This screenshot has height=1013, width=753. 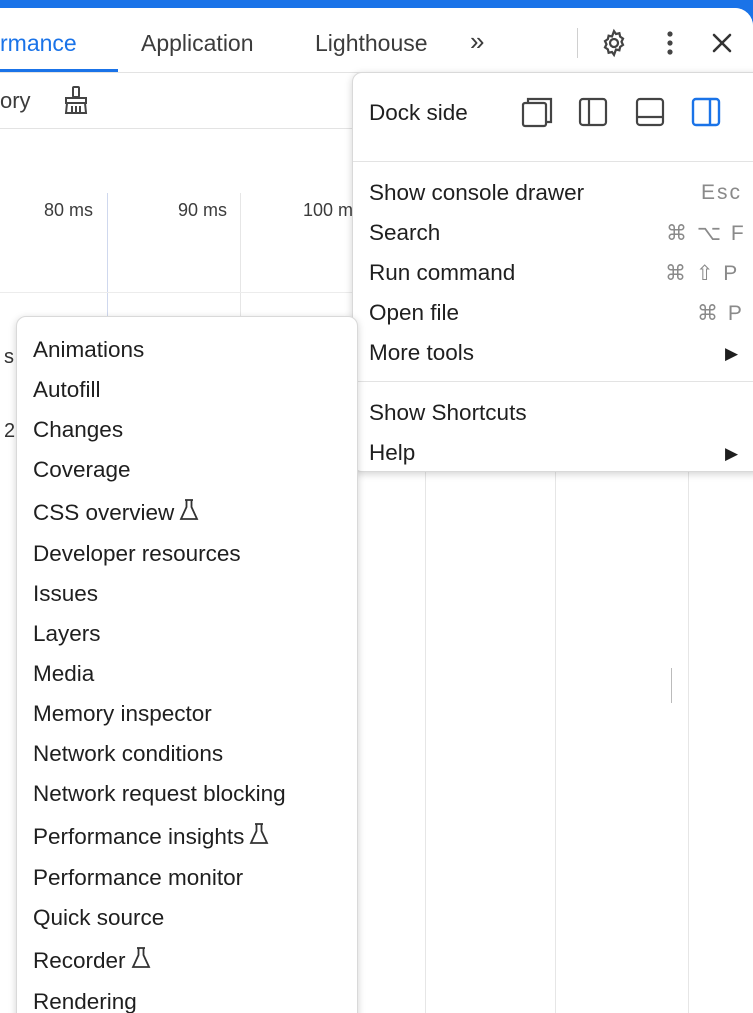 What do you see at coordinates (78, 430) in the screenshot?
I see `menu-item-changes: Changes` at bounding box center [78, 430].